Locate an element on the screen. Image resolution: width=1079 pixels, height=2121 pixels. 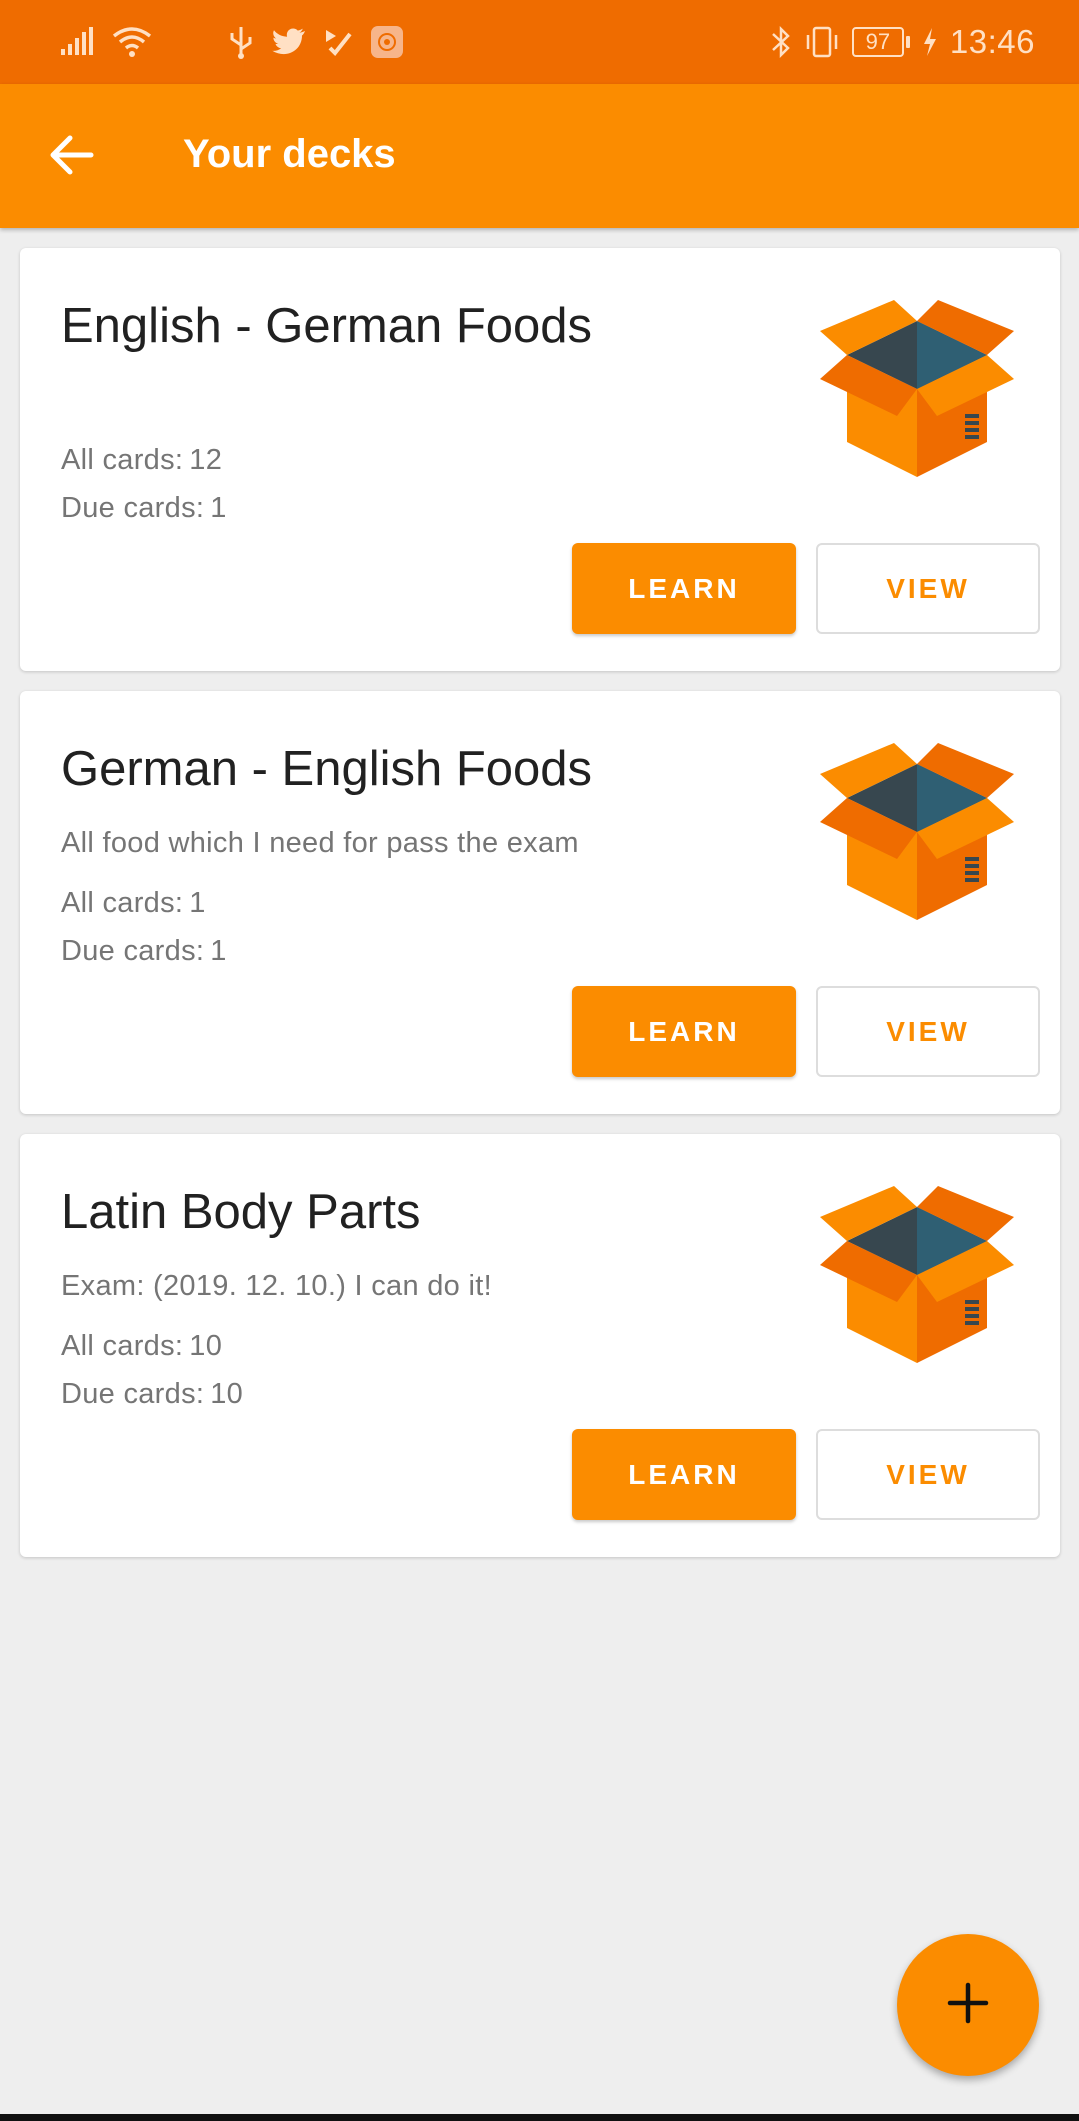
all-cards-count: All cards: 12 is located at coordinates (141, 460).